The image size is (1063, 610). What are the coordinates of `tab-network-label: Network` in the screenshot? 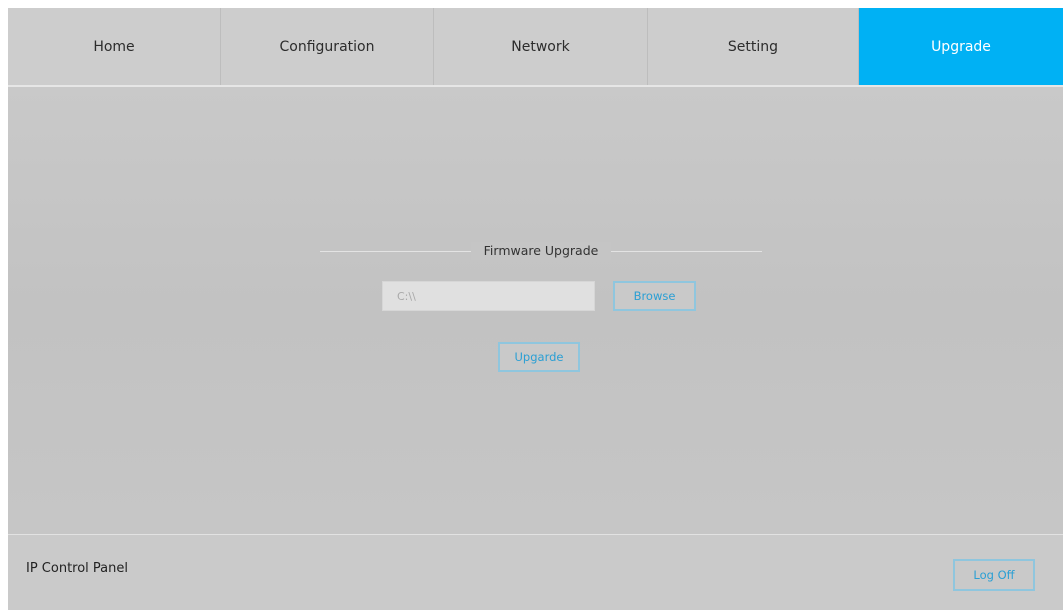 It's located at (540, 46).